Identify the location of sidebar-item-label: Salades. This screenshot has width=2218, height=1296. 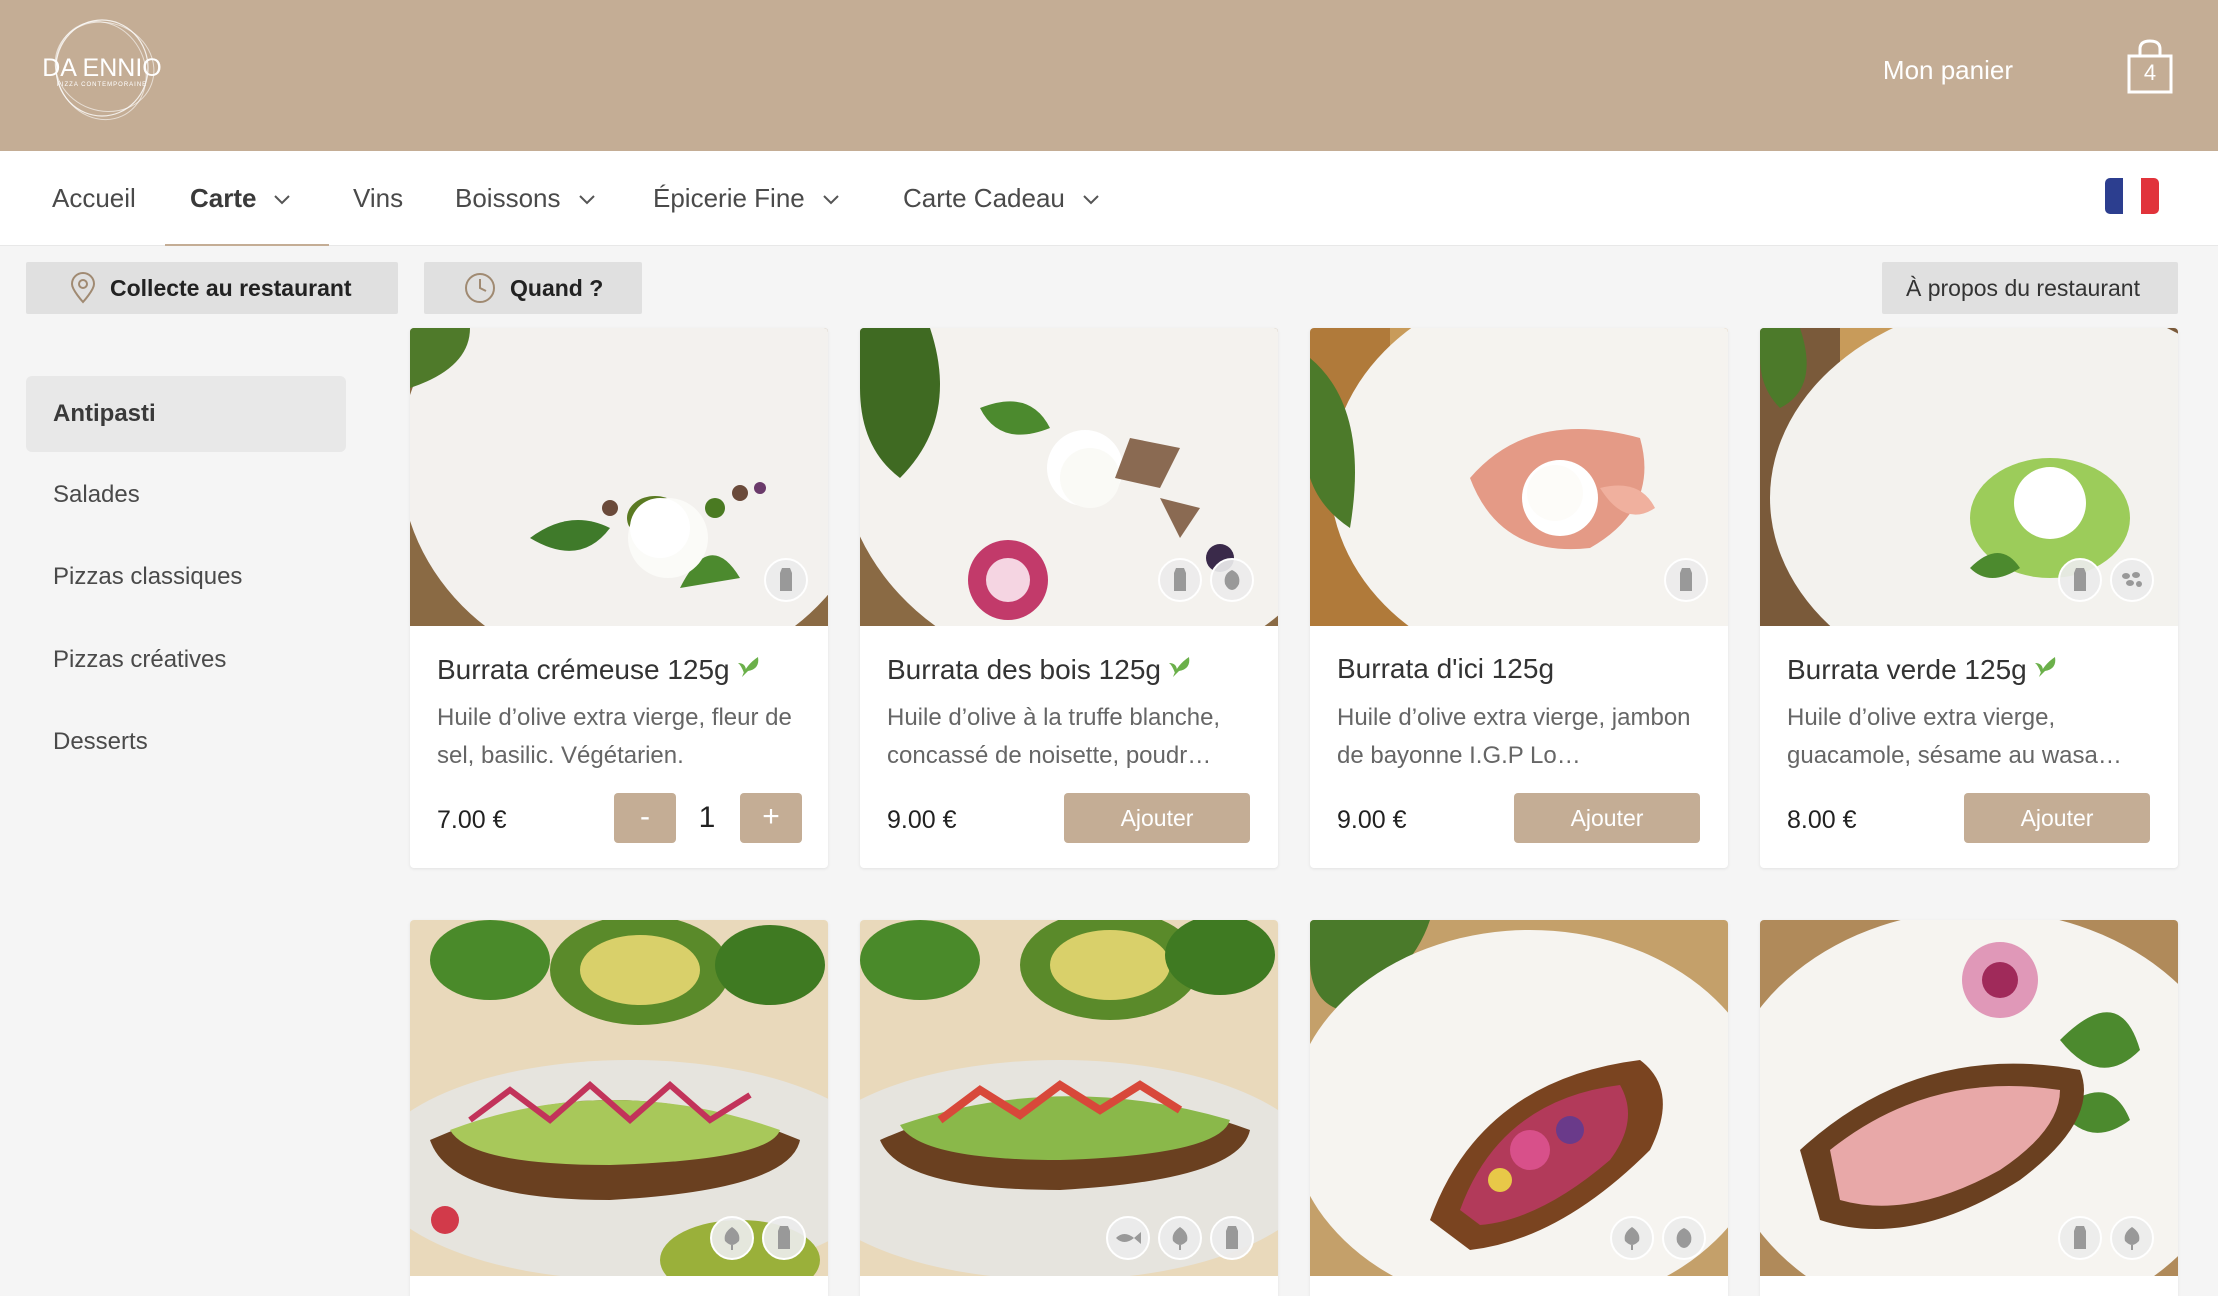
(96, 494).